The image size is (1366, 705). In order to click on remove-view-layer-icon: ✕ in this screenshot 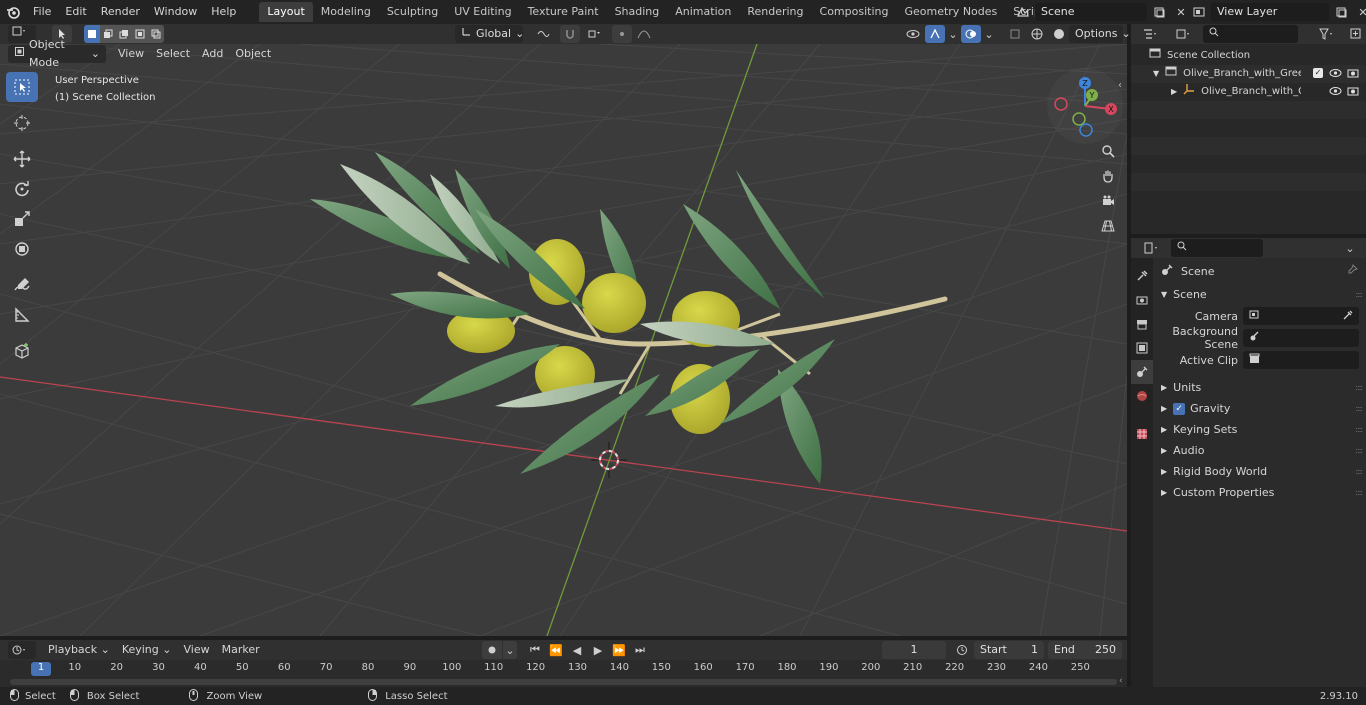, I will do `click(1359, 12)`.